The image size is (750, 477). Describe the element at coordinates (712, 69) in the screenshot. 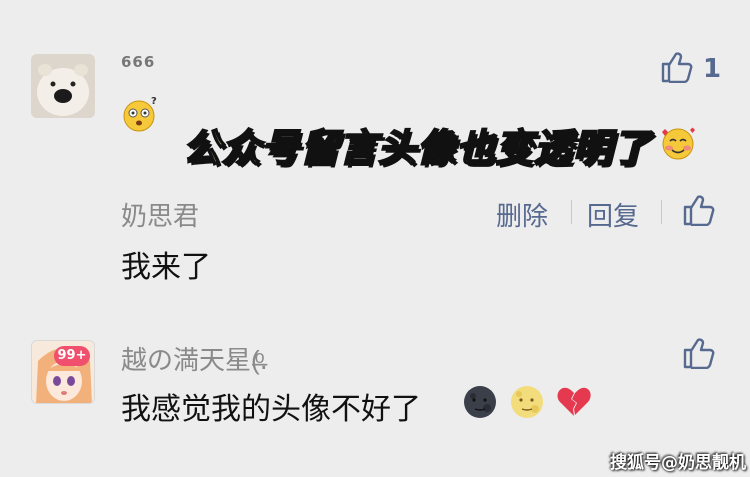

I see `like-count: 1` at that location.